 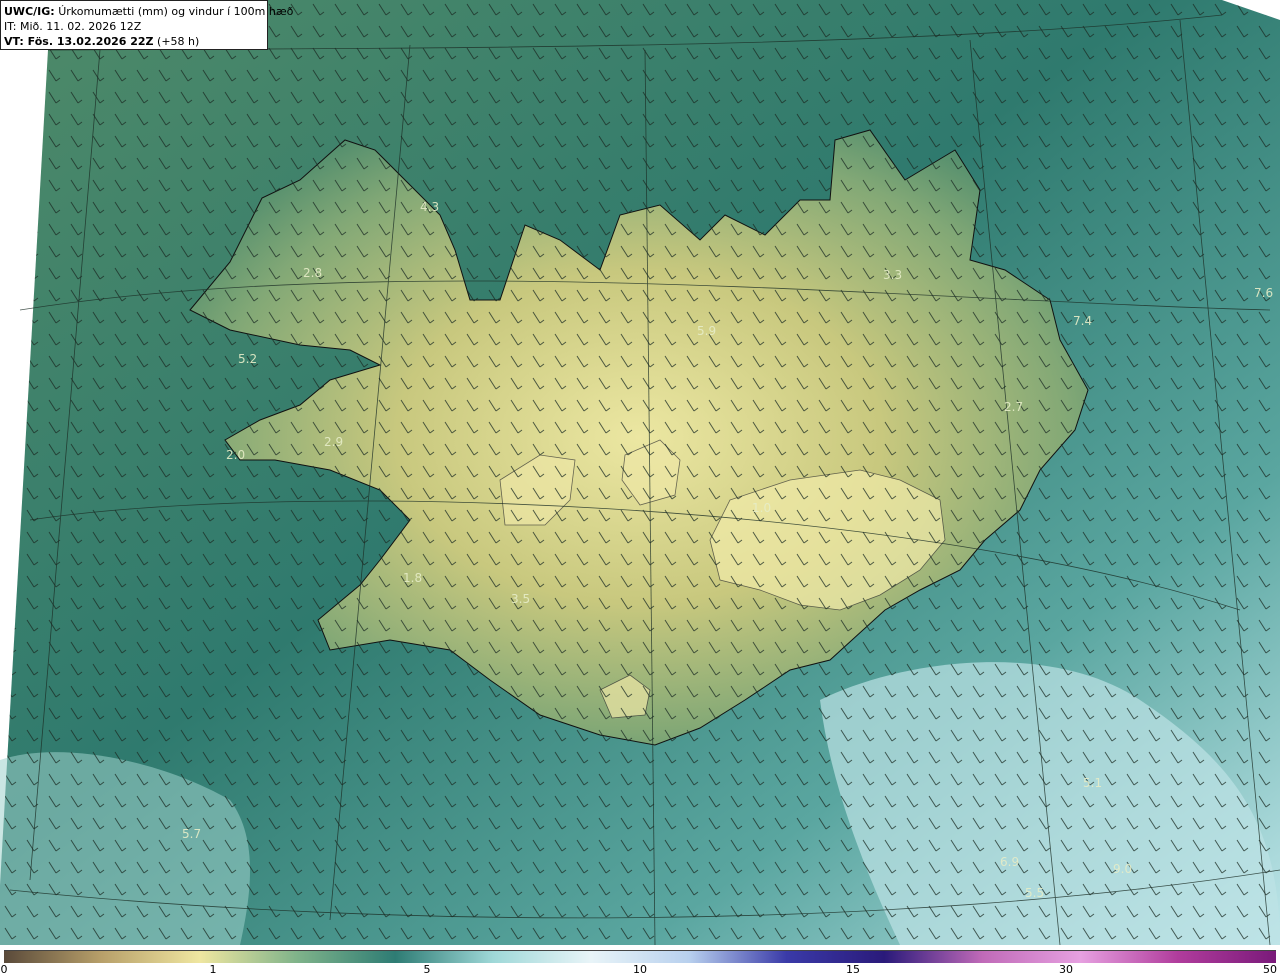 I want to click on value-label: 9.0, so click(x=1122, y=869).